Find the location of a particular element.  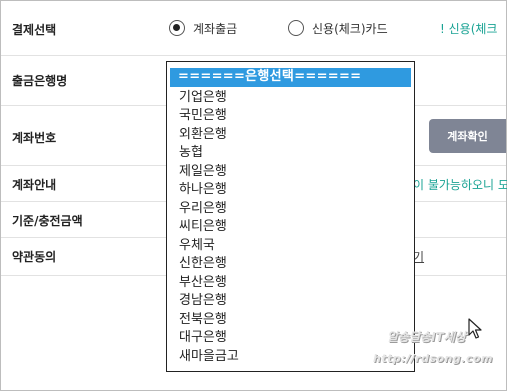

account-guide-label: 계좌안내 is located at coordinates (34, 185).